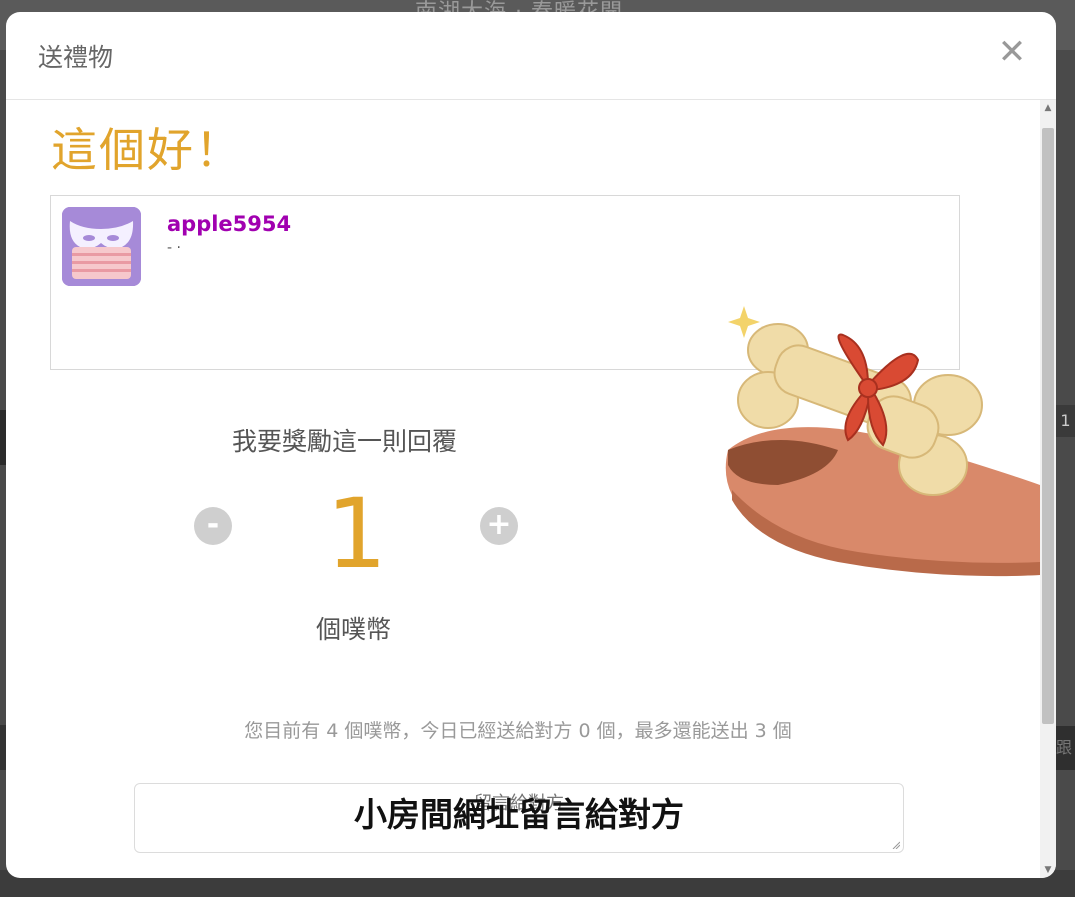 This screenshot has height=897, width=1075. What do you see at coordinates (345, 441) in the screenshot?
I see `reward-label: 我要獎勵這一則回覆` at bounding box center [345, 441].